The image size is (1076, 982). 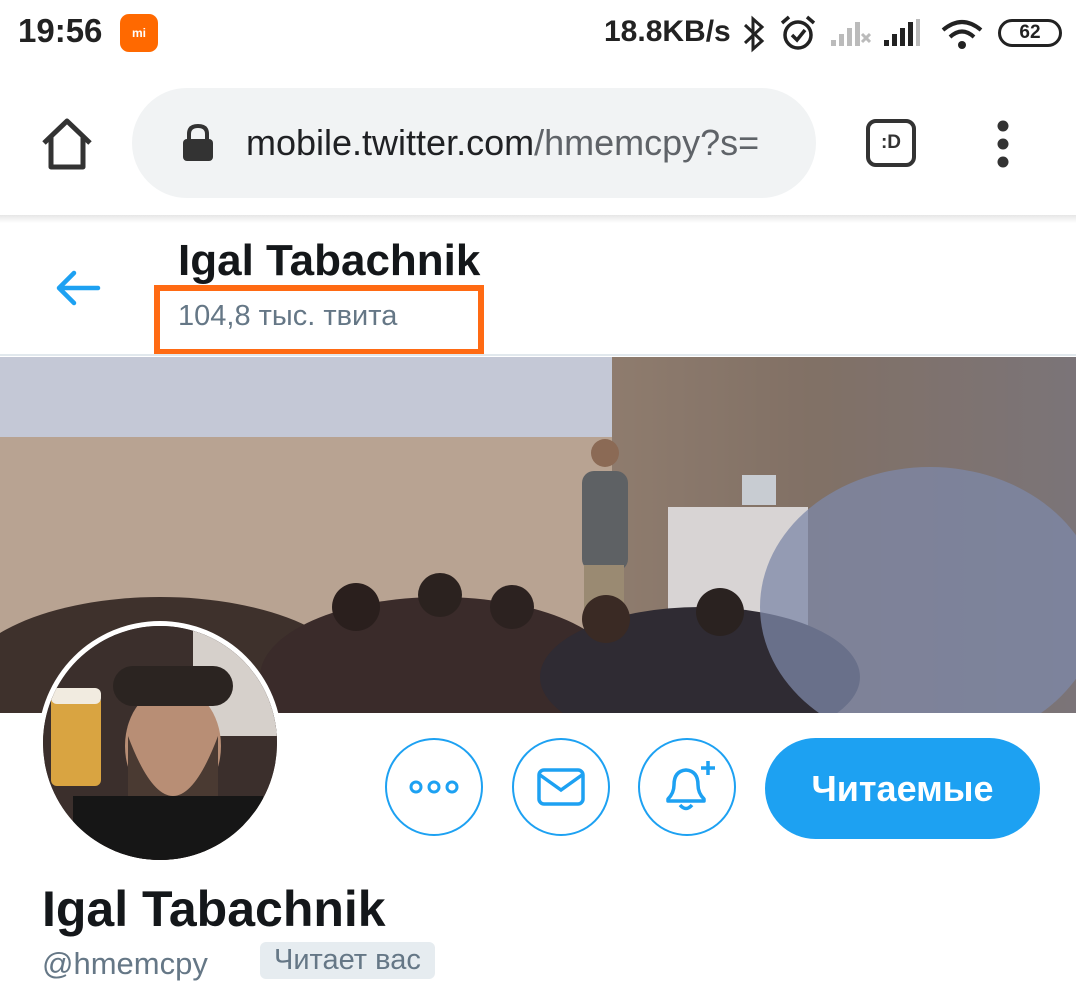 I want to click on signal-icon, so click(x=902, y=32).